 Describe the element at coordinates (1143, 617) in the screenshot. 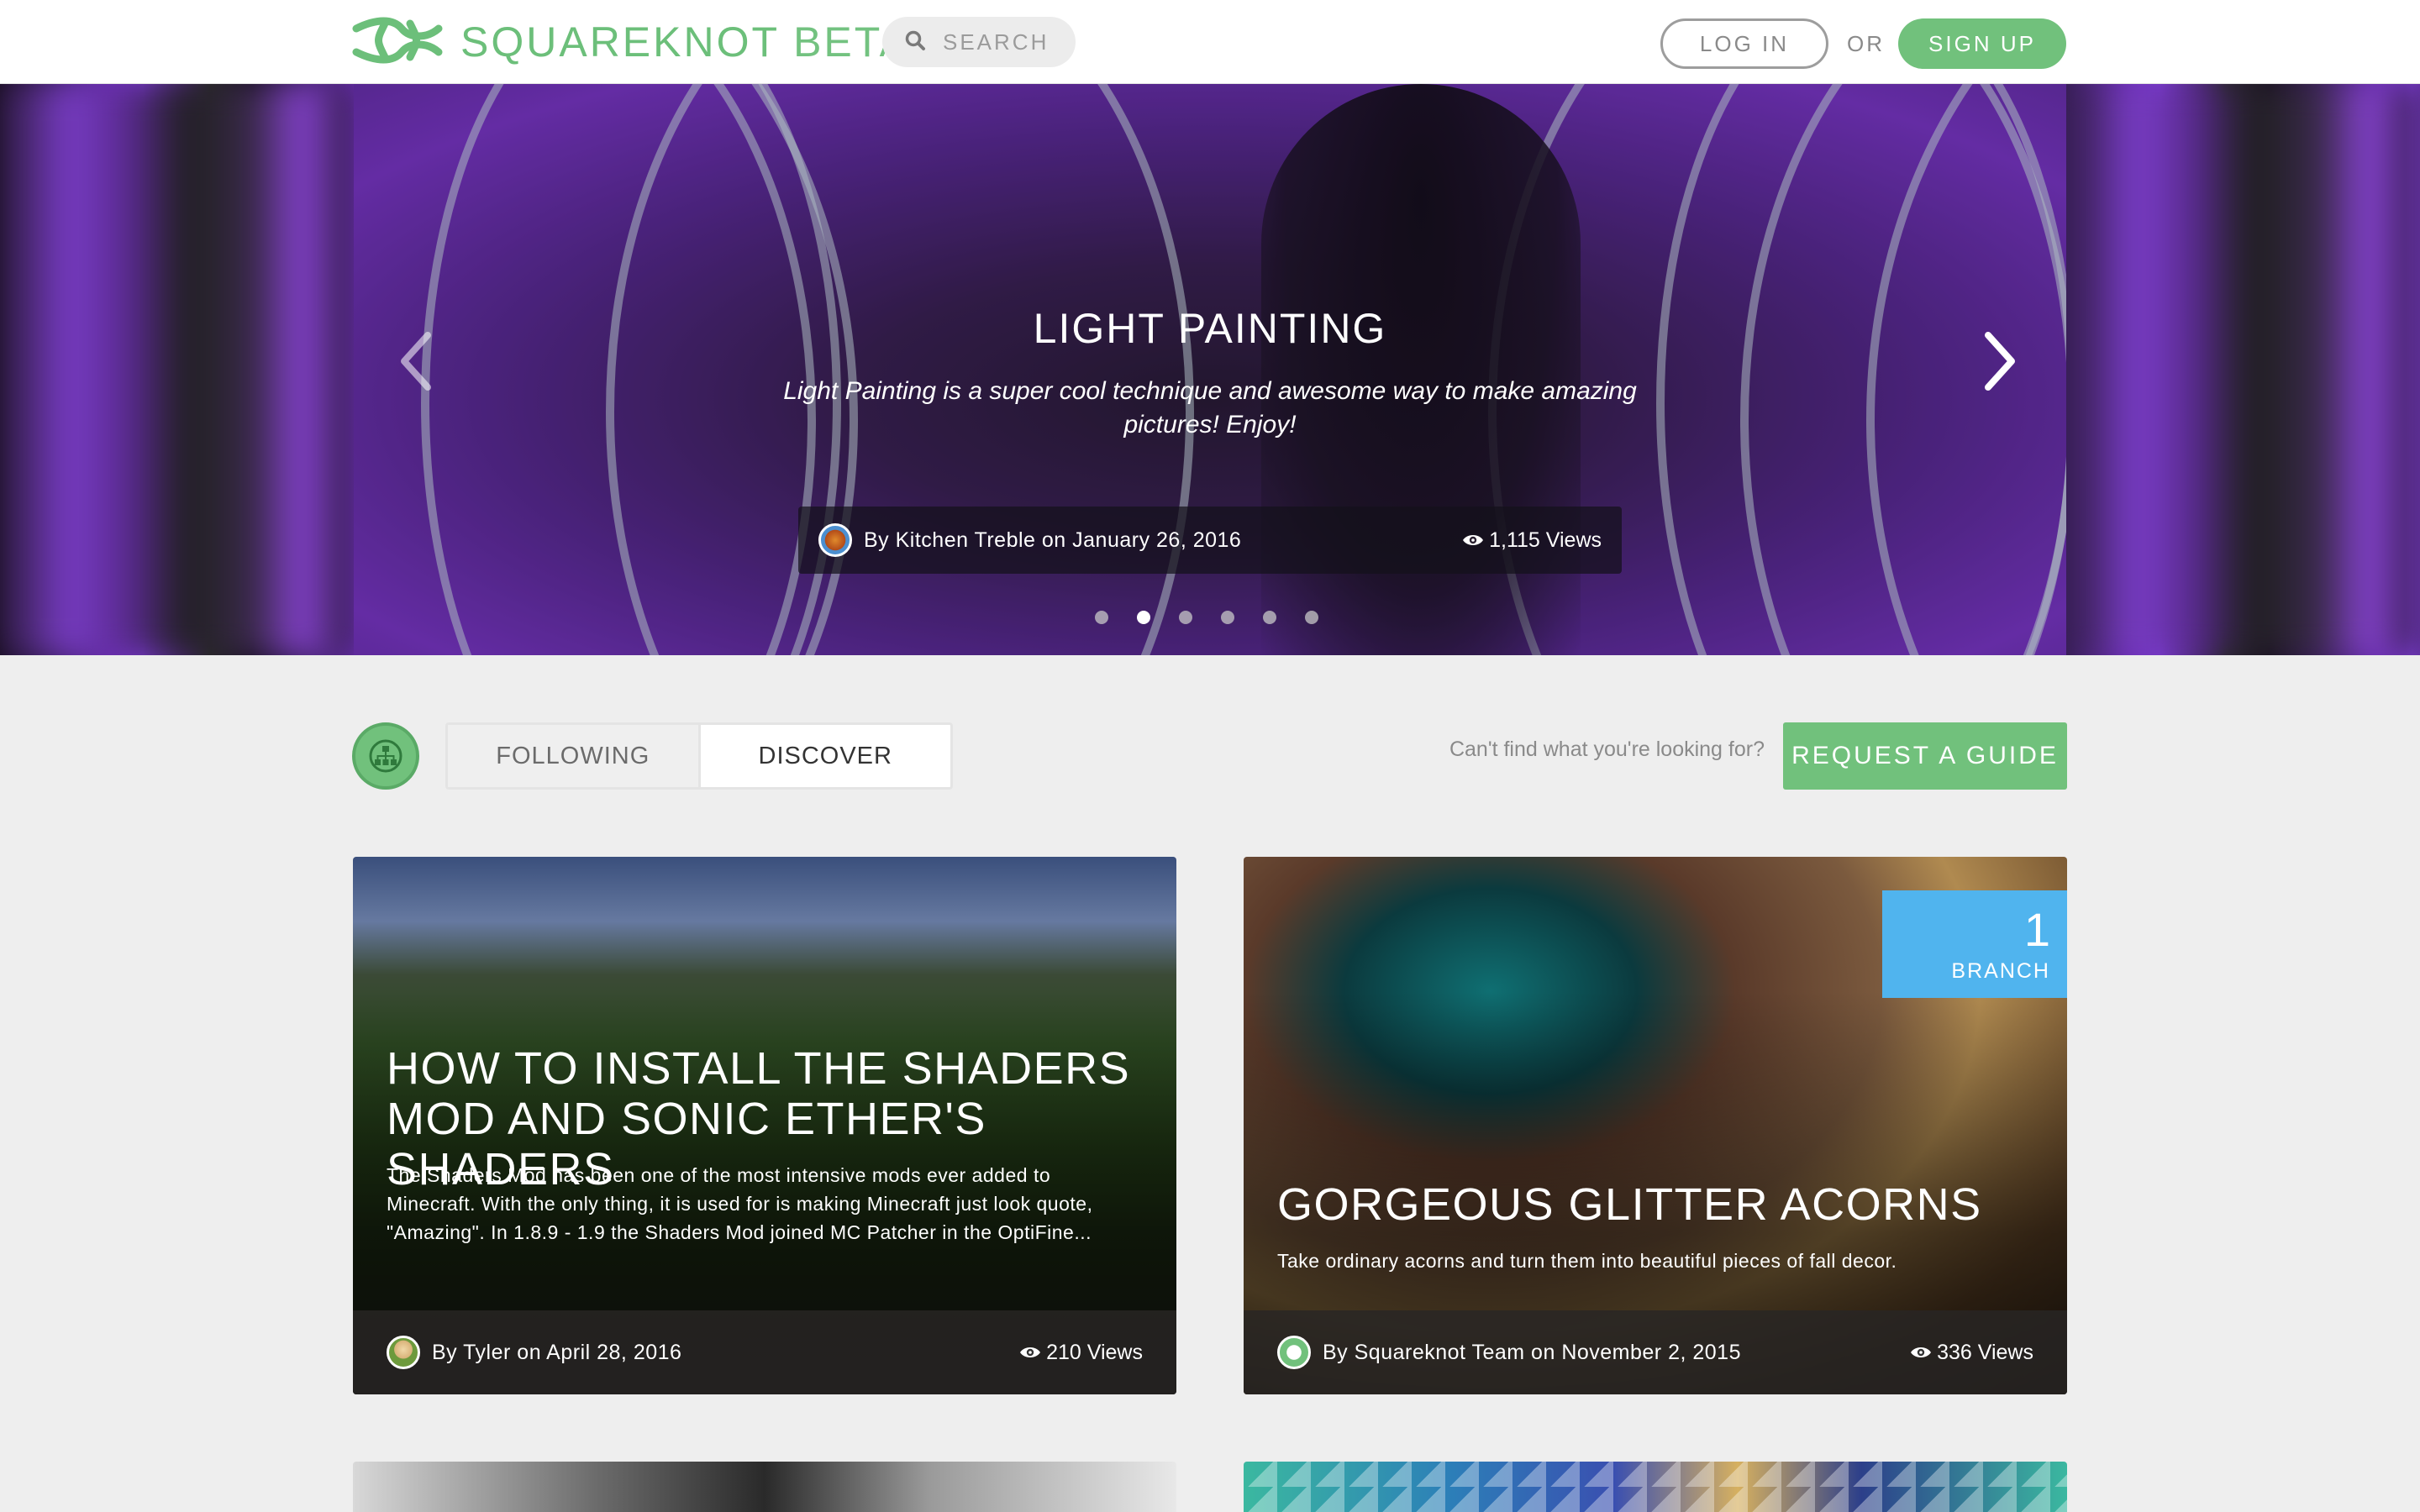

I see `carousel-dot-active` at that location.